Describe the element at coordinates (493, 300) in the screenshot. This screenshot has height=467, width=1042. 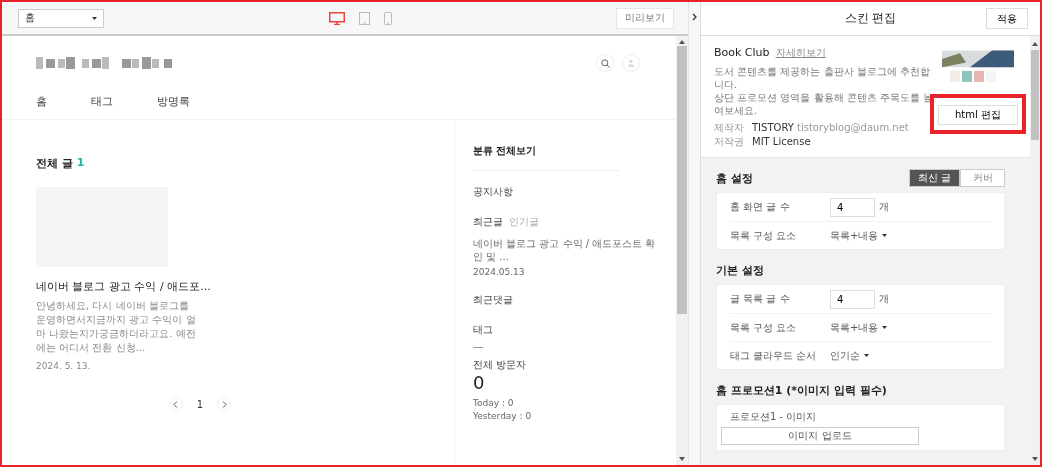
I see `widget-title: 최근댓글` at that location.